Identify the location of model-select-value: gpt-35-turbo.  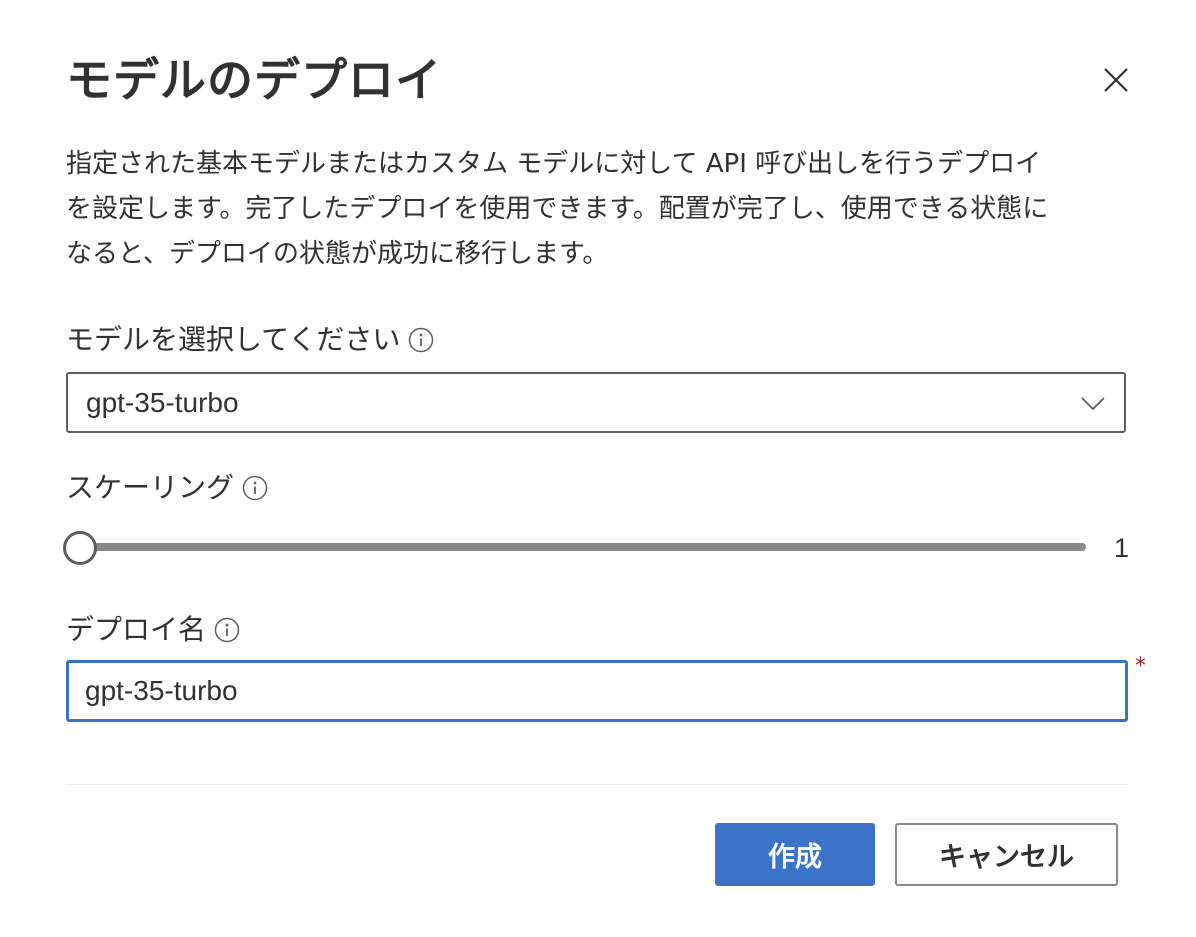
(162, 402).